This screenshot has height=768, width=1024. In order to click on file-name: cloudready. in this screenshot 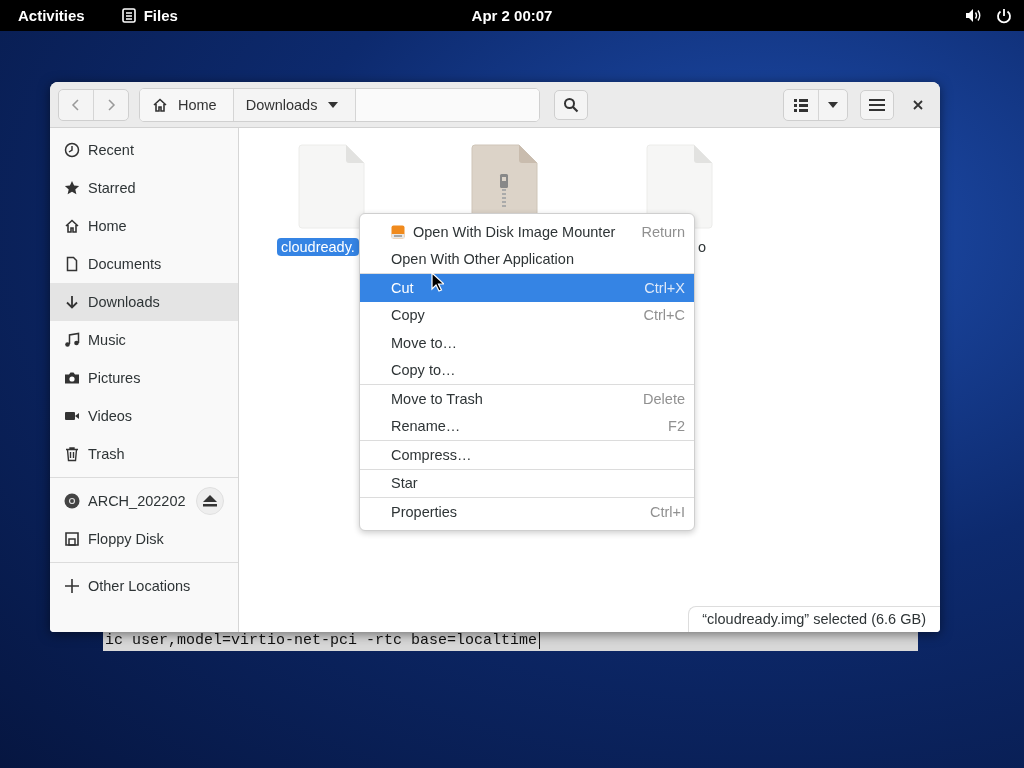, I will do `click(318, 247)`.